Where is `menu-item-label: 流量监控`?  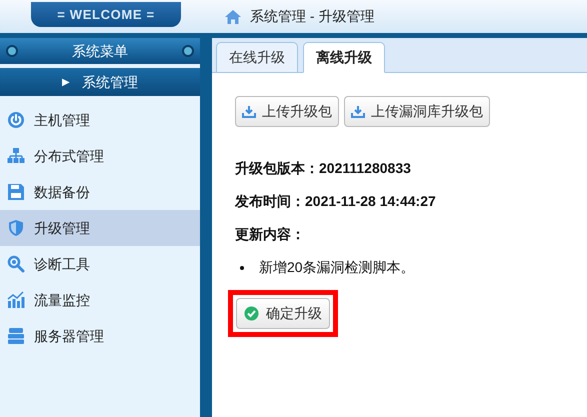 menu-item-label: 流量监控 is located at coordinates (62, 300).